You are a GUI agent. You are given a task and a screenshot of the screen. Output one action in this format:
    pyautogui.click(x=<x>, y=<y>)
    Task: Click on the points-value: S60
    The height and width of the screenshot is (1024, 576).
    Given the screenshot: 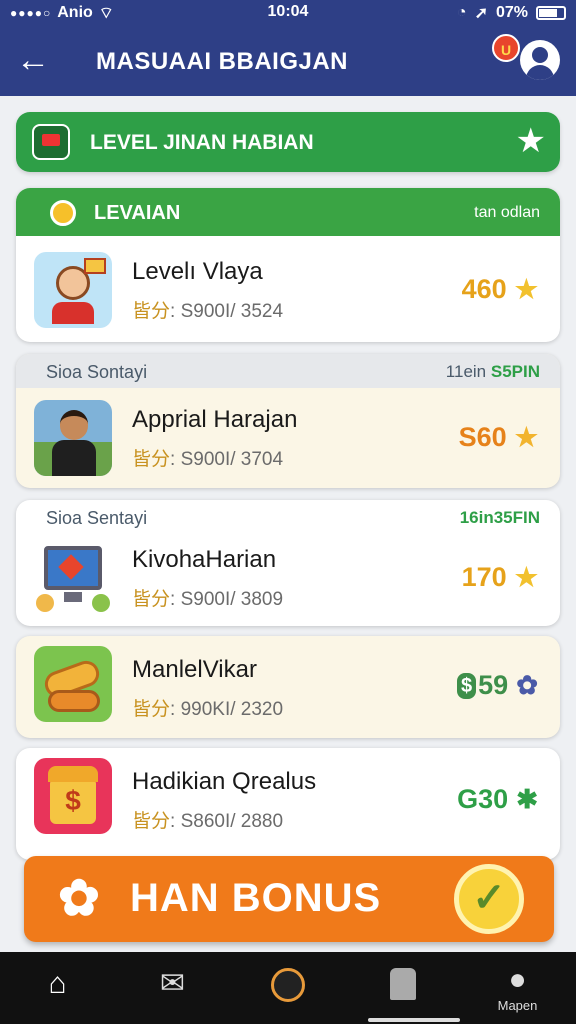 What is the action you would take?
    pyautogui.click(x=482, y=437)
    